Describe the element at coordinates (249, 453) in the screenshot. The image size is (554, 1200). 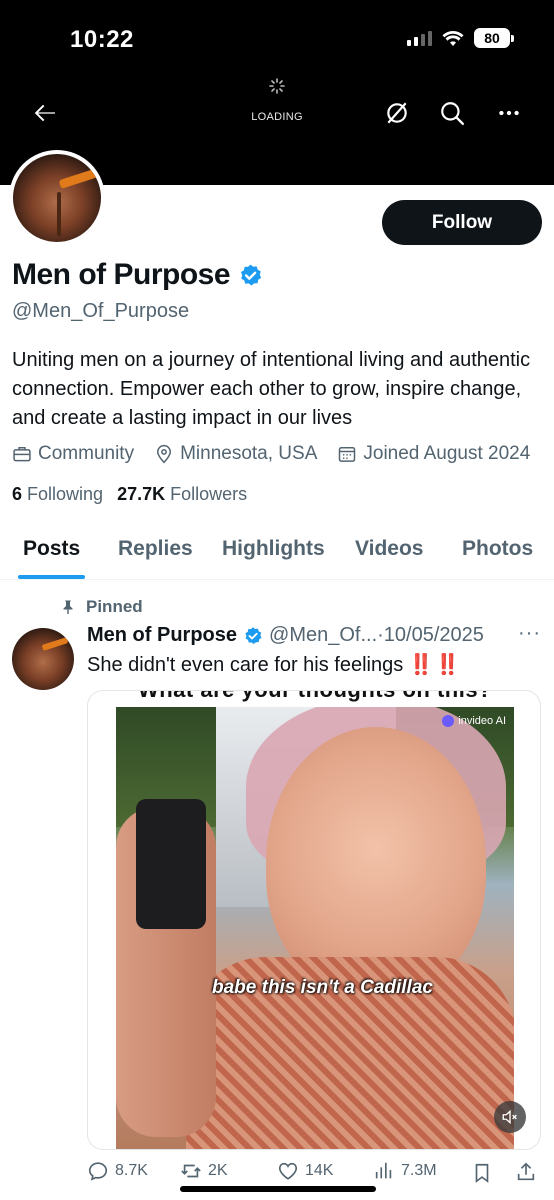
I see `location-label: Minnesota, USA` at that location.